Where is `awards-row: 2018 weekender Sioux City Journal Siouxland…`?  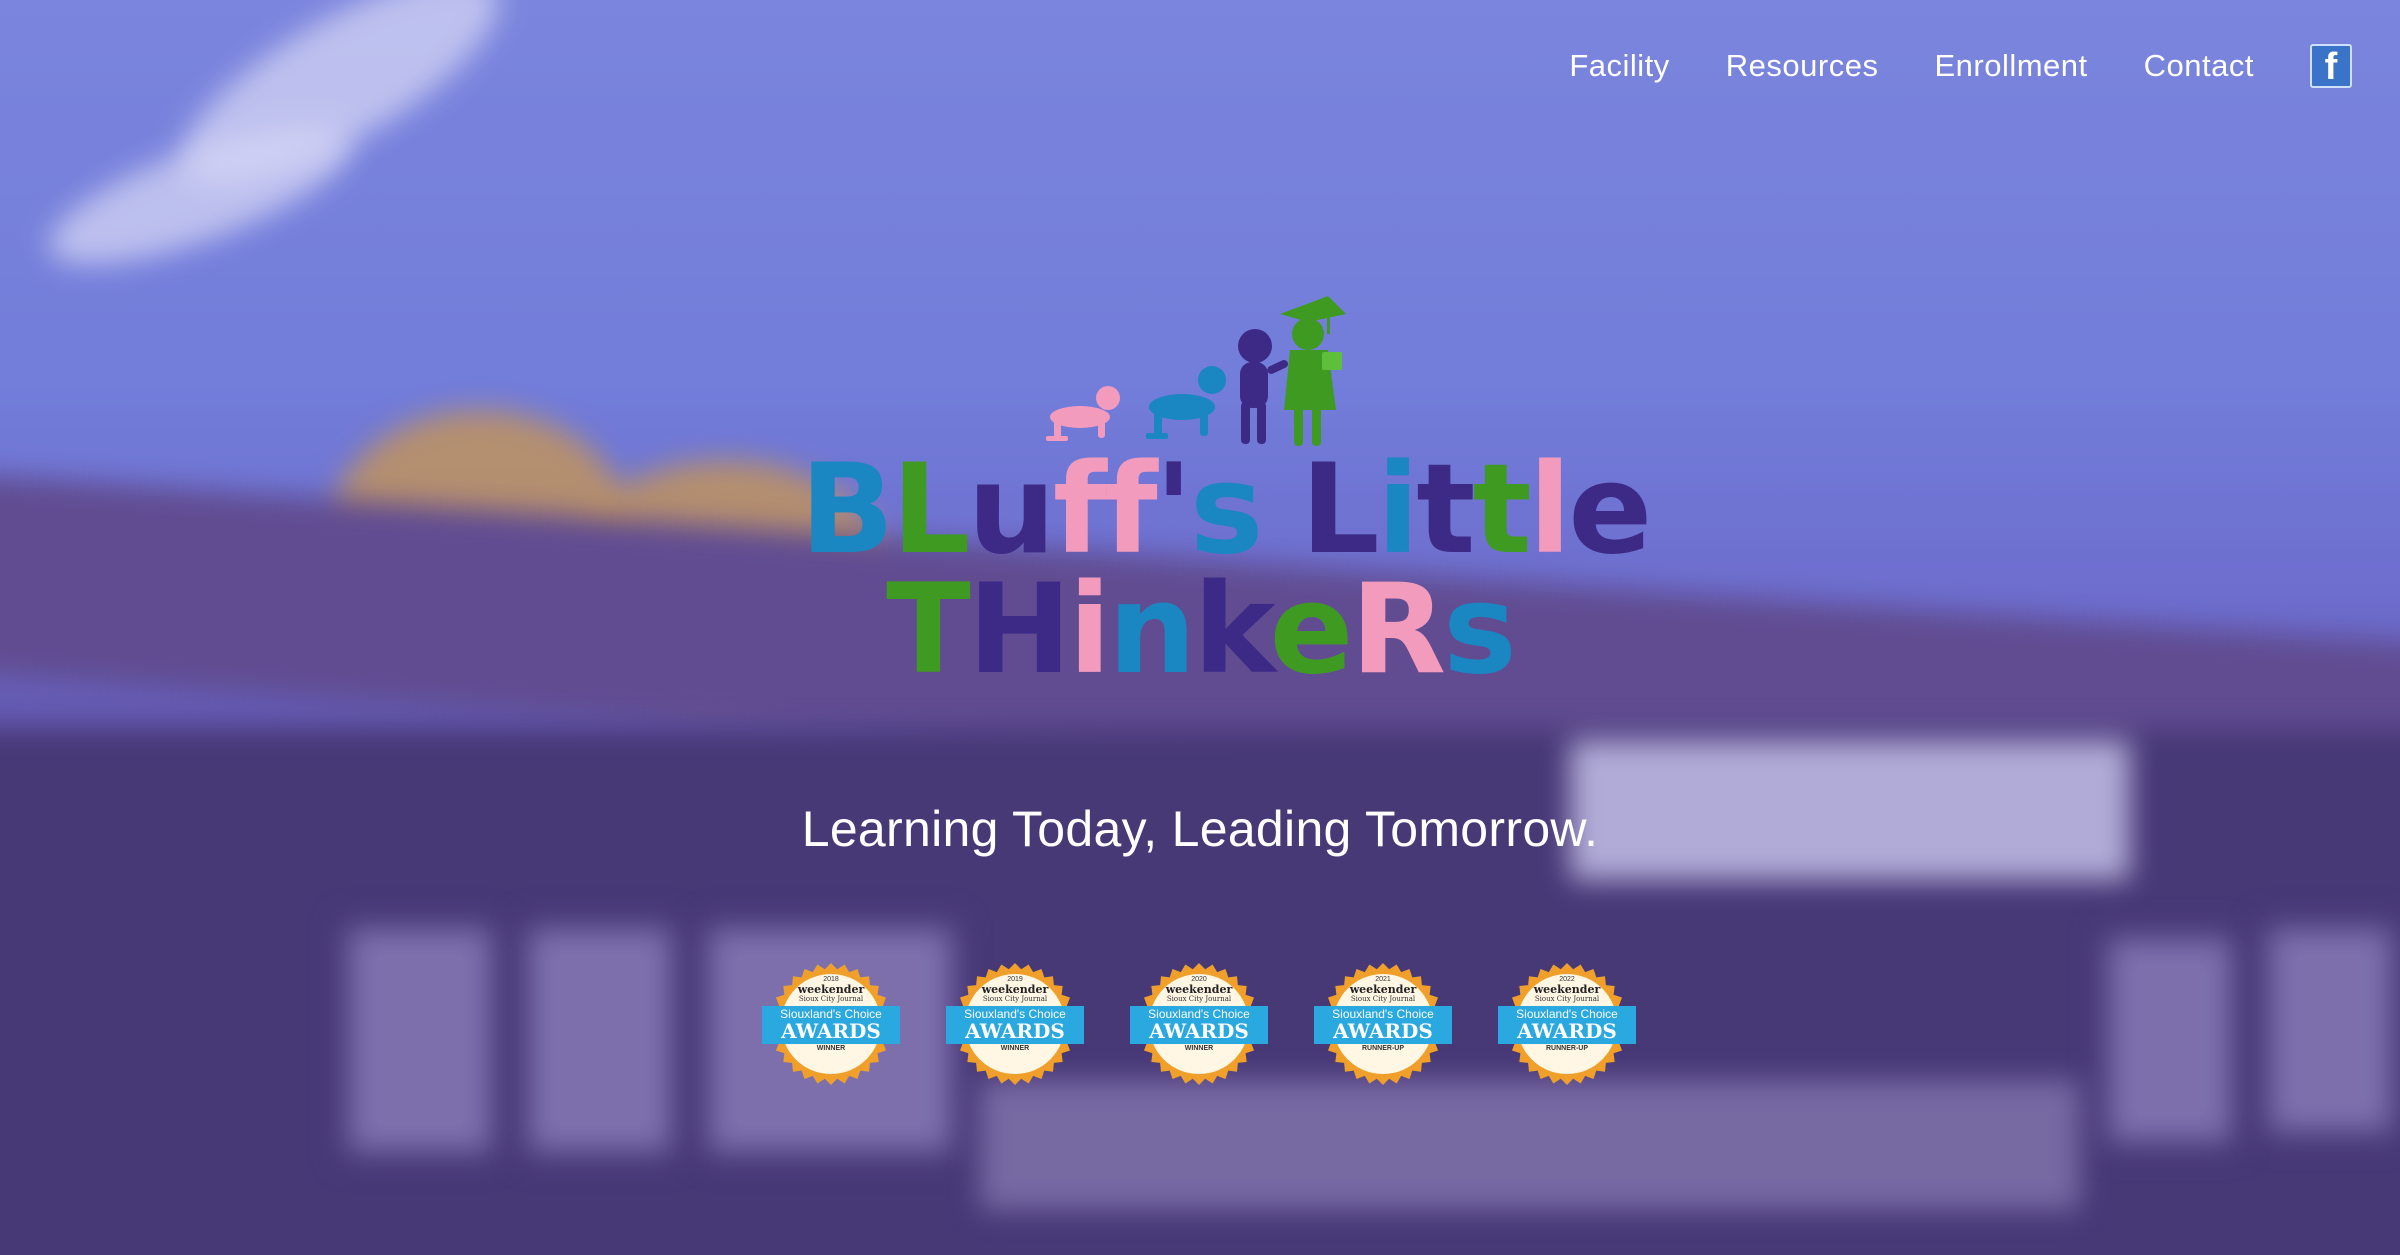 awards-row: 2018 weekender Sioux City Journal Siouxland… is located at coordinates (1199, 1024).